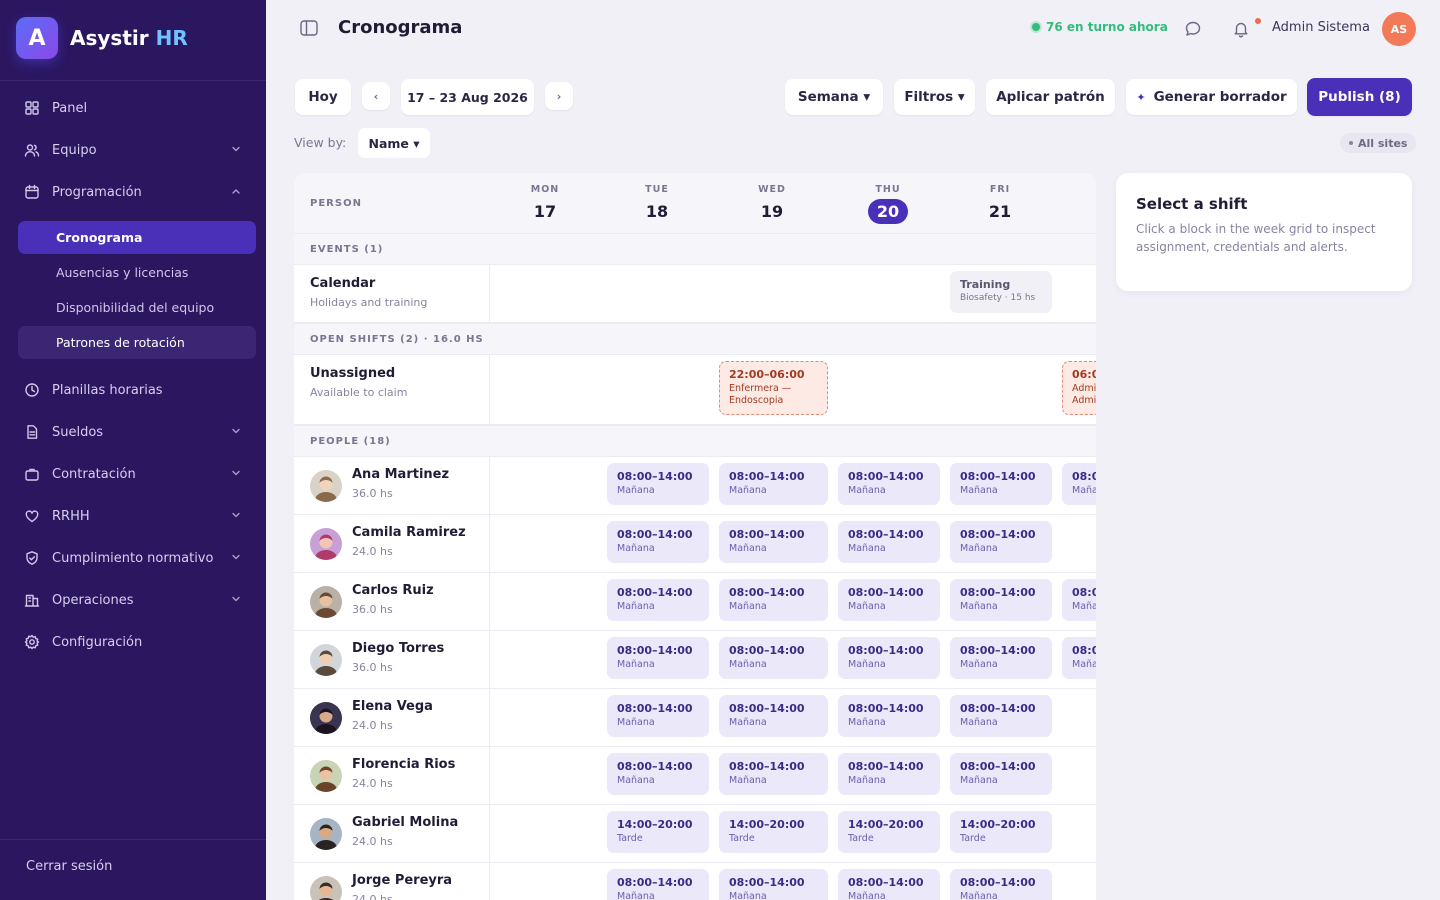 This screenshot has width=1440, height=900. Describe the element at coordinates (137, 237) in the screenshot. I see `sidebar-subitem-cronograma: Cronograma` at that location.